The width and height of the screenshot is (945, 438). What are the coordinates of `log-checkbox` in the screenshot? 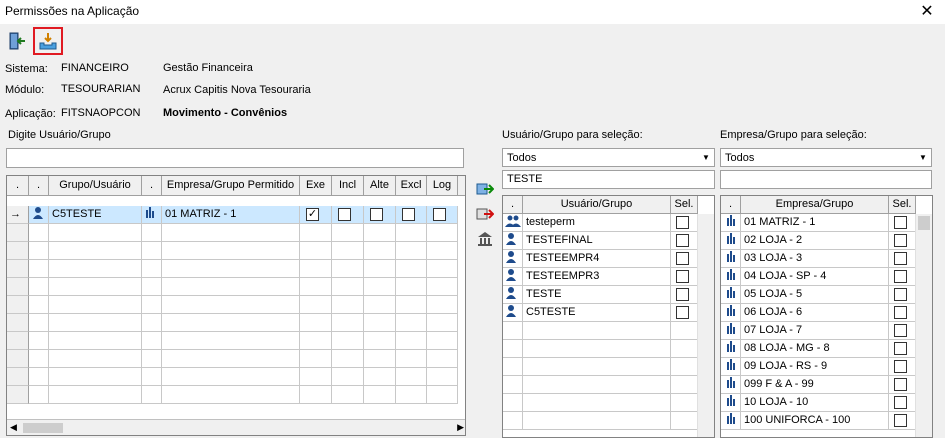 It's located at (439, 214).